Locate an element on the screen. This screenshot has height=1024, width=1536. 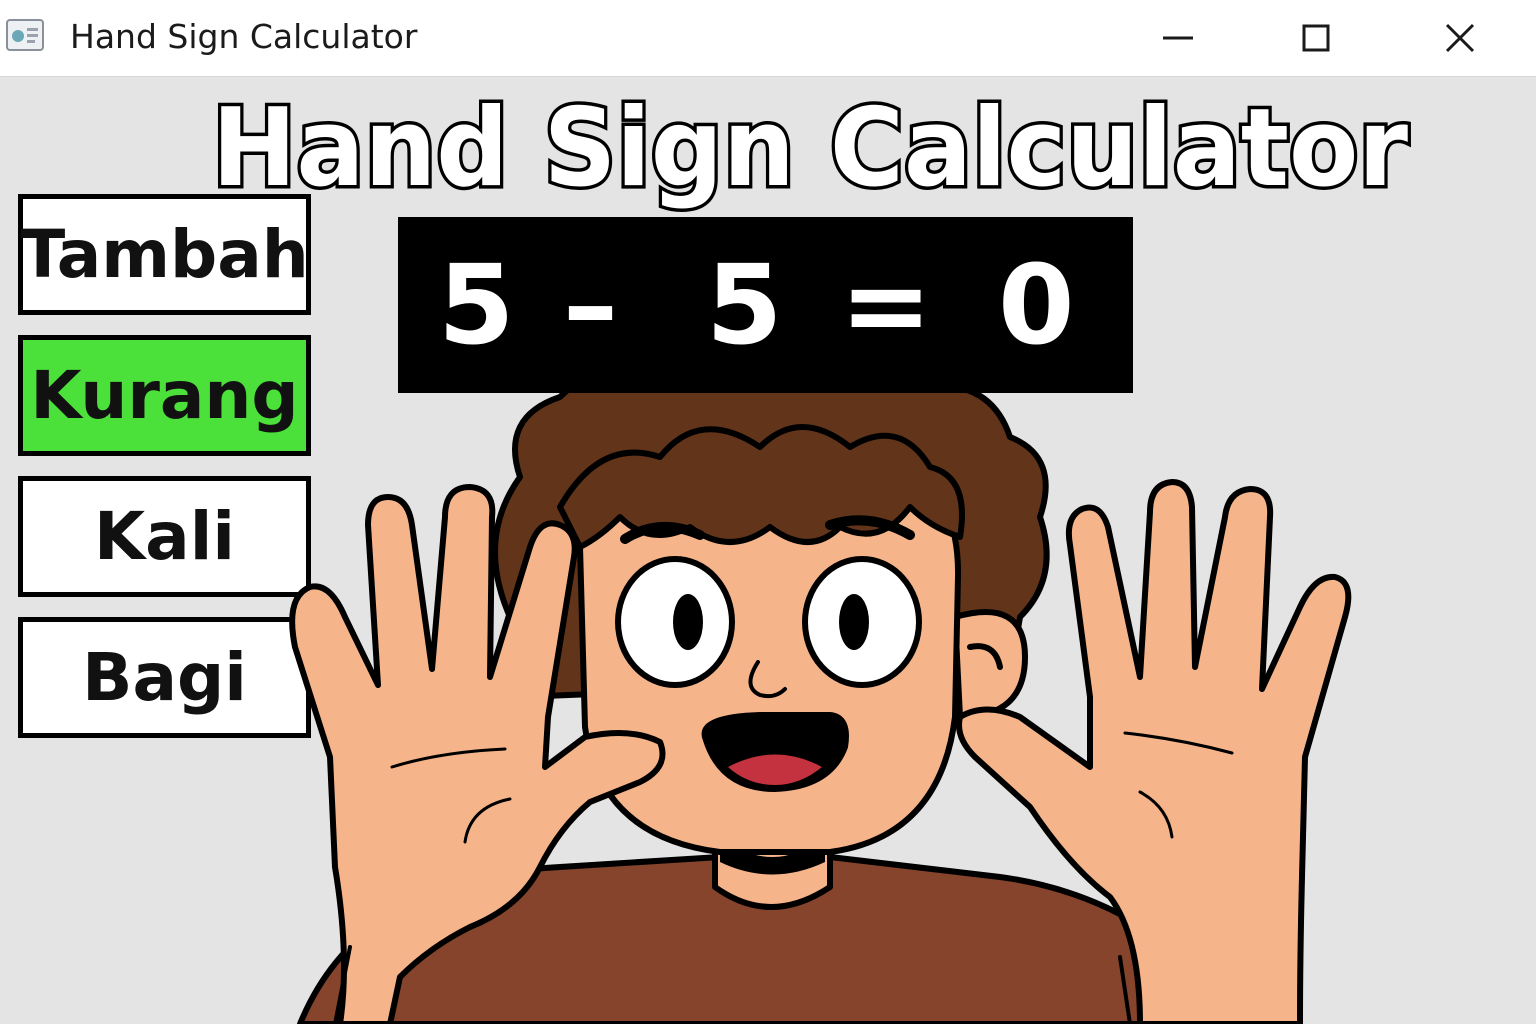
minimize-button is located at coordinates (1178, 38).